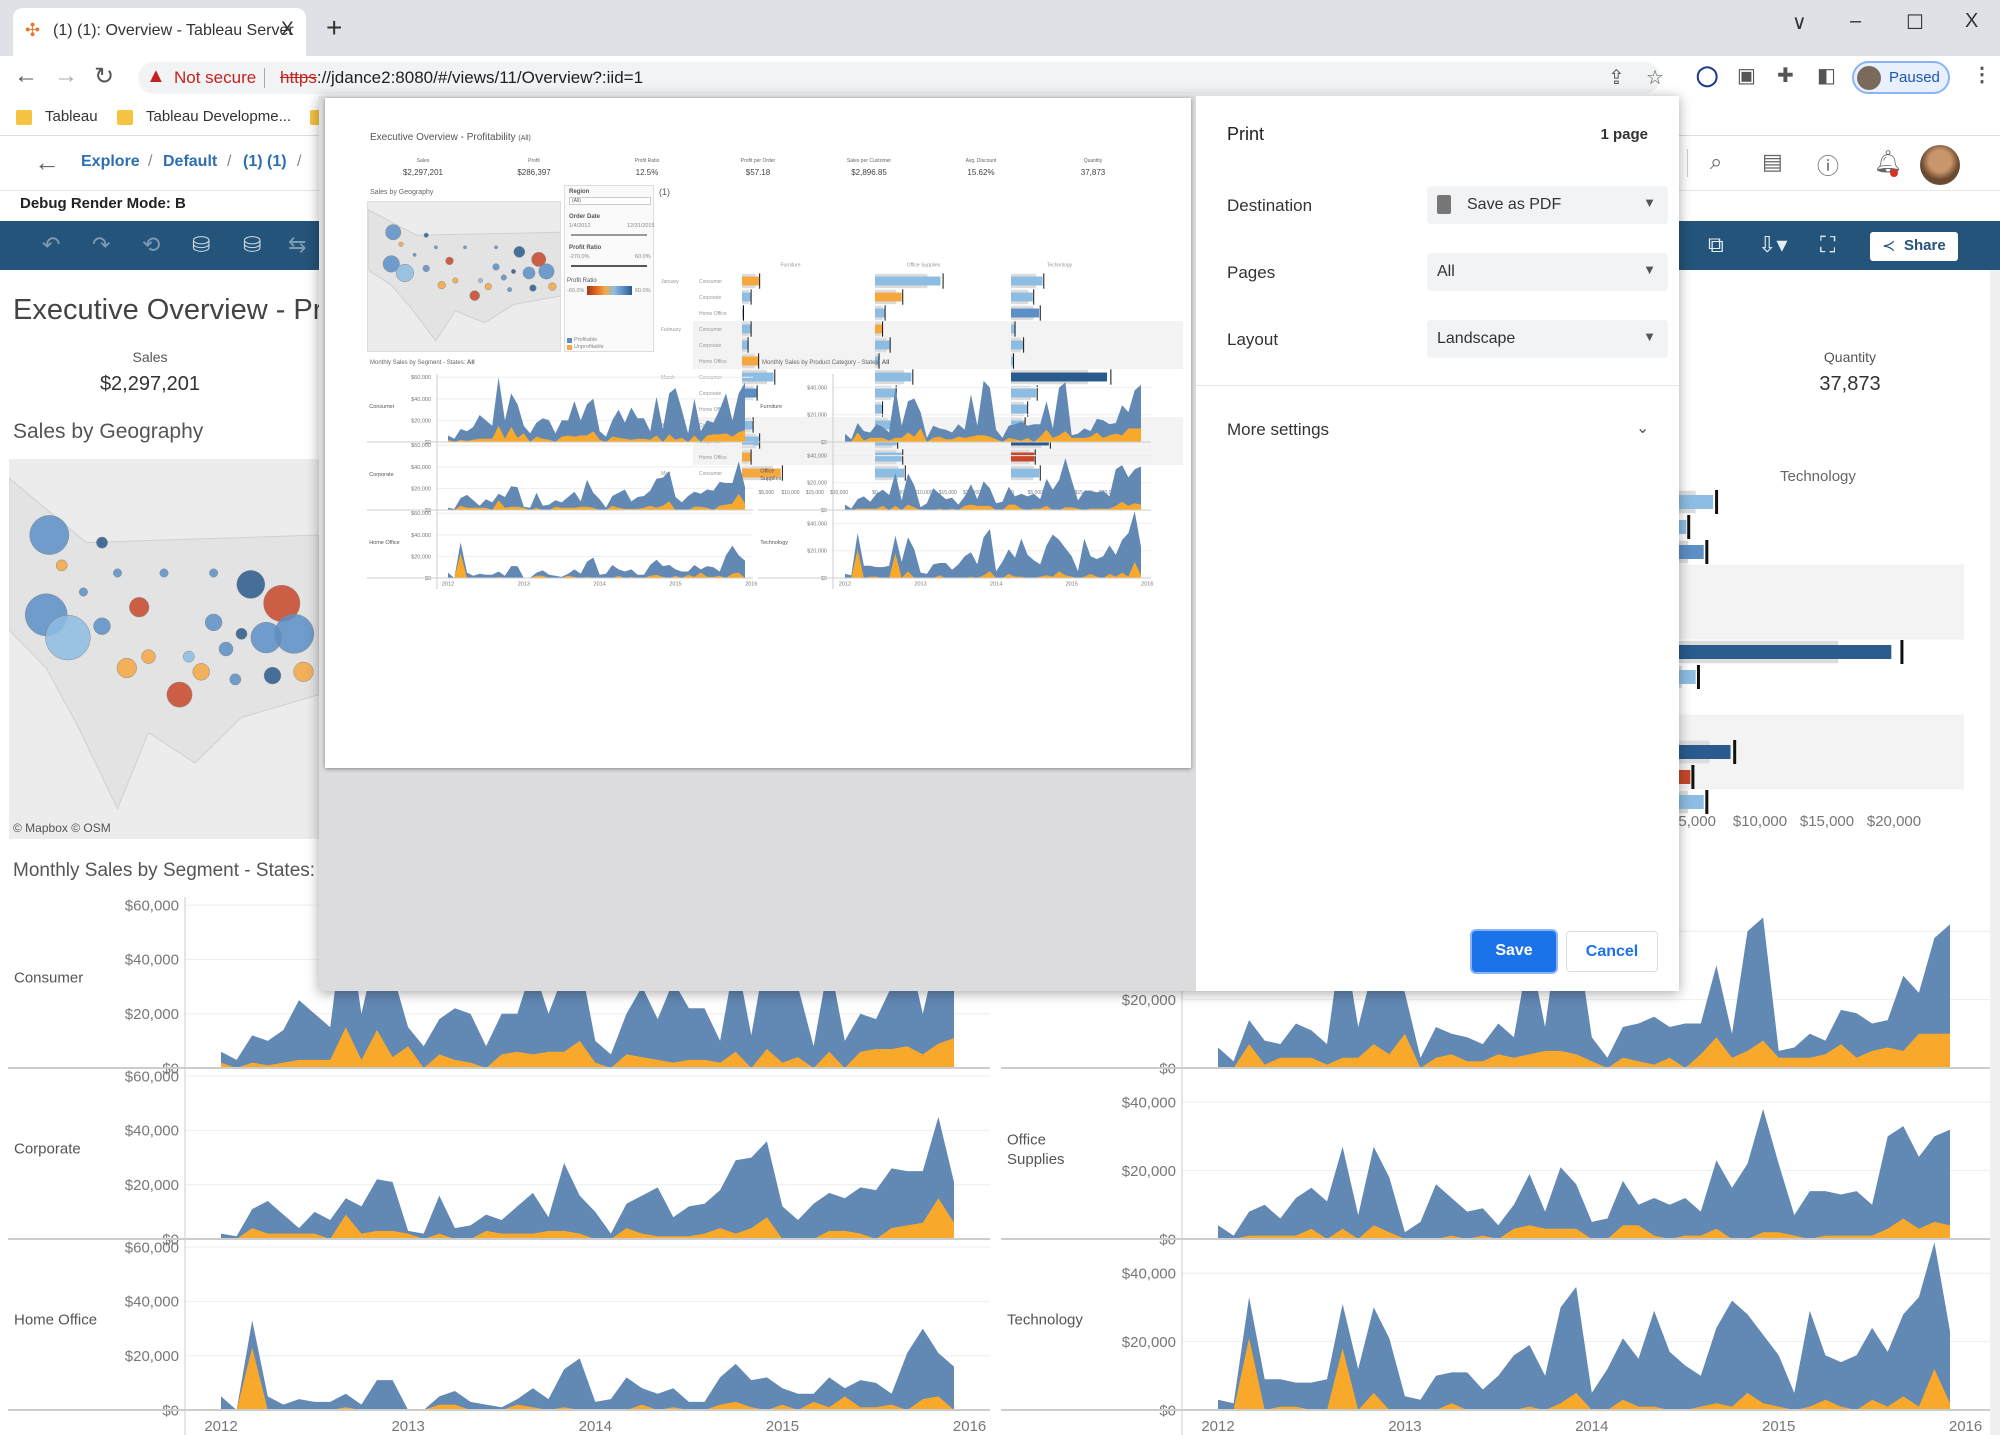 This screenshot has height=1435, width=2000. I want to click on user-avatar, so click(1940, 165).